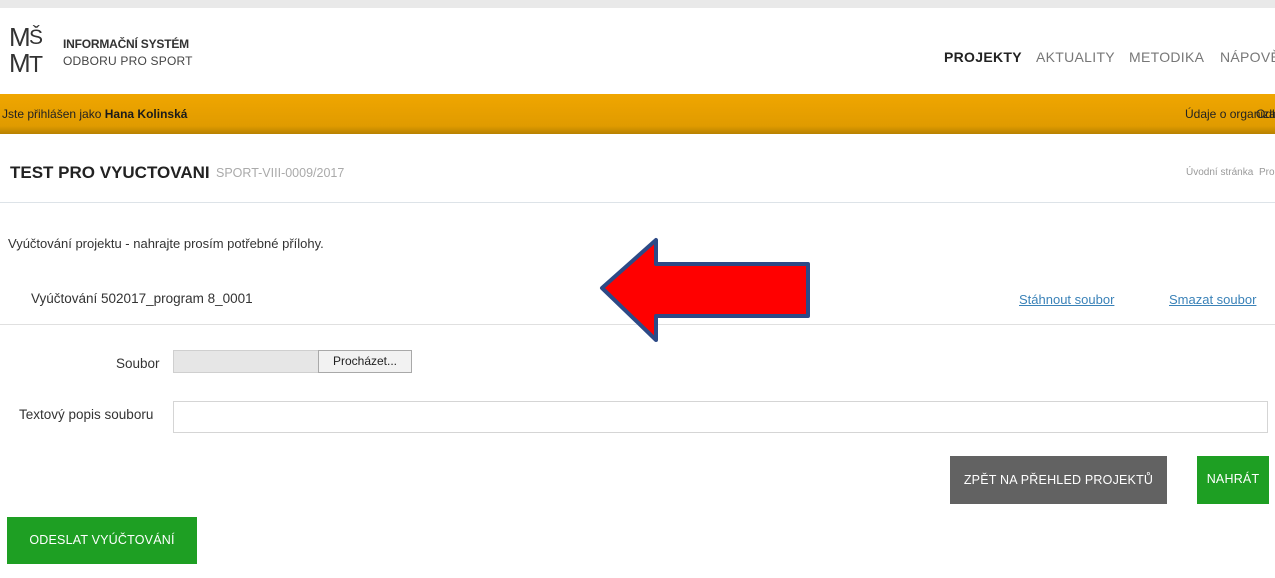  I want to click on user-name: Hana Kolinská, so click(146, 114).